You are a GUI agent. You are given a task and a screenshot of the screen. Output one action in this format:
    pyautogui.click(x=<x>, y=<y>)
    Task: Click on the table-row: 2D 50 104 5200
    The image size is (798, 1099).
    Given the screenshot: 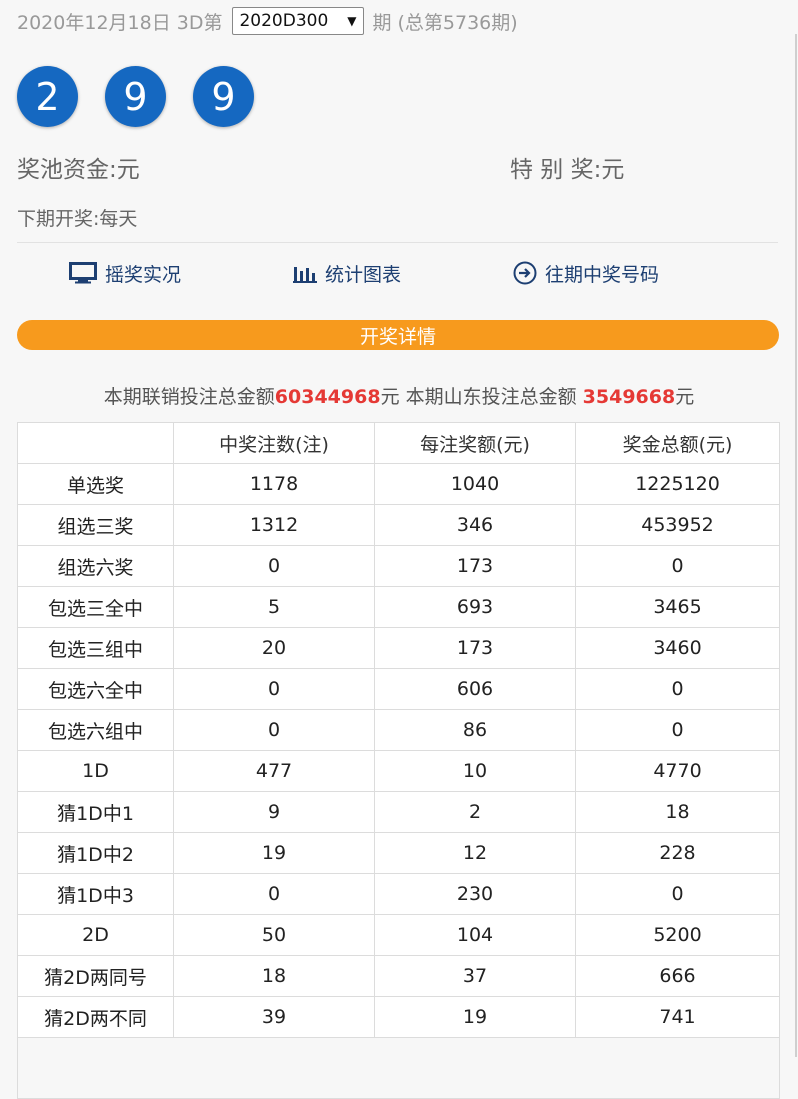 What is the action you would take?
    pyautogui.click(x=398, y=935)
    